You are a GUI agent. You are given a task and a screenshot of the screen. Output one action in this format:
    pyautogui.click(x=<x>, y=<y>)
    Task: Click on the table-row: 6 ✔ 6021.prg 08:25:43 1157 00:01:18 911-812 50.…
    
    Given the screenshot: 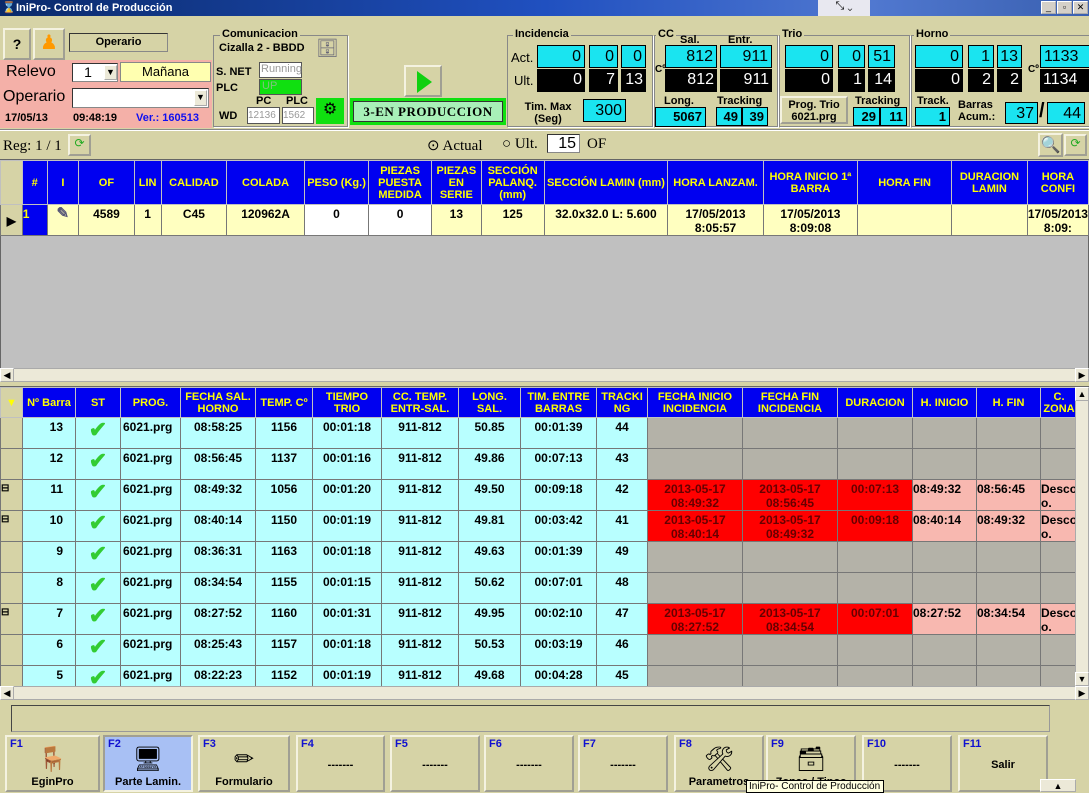 What is the action you would take?
    pyautogui.click(x=539, y=650)
    